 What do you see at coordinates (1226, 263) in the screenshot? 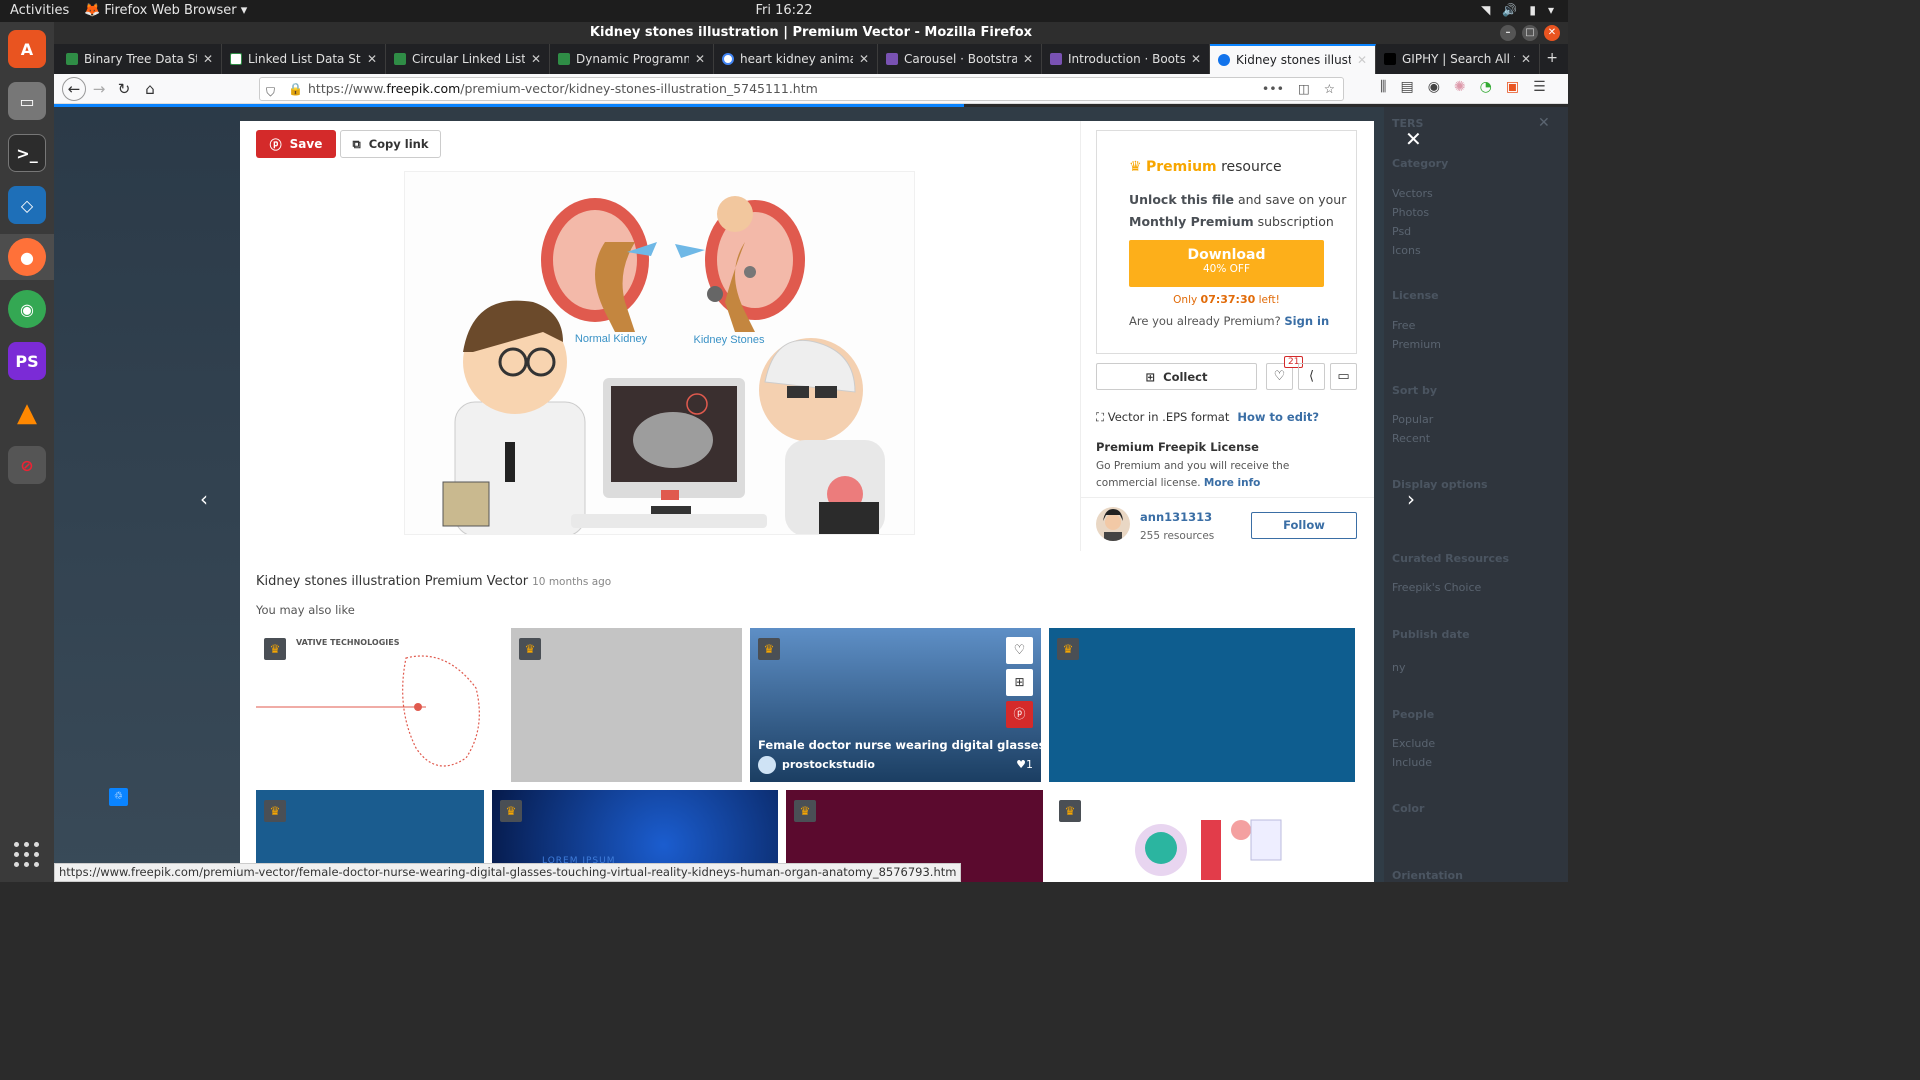
I see `download-button: Download 40% OFF` at bounding box center [1226, 263].